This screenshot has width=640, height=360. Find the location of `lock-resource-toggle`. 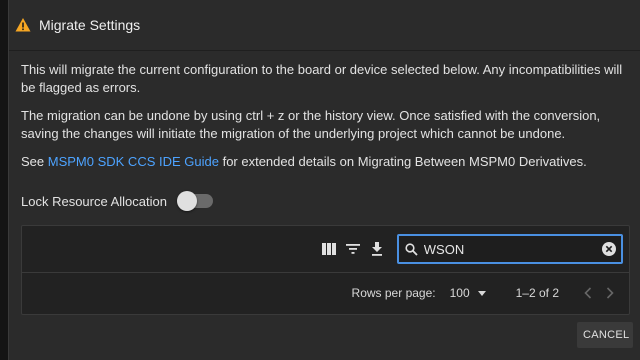

lock-resource-toggle is located at coordinates (194, 201).